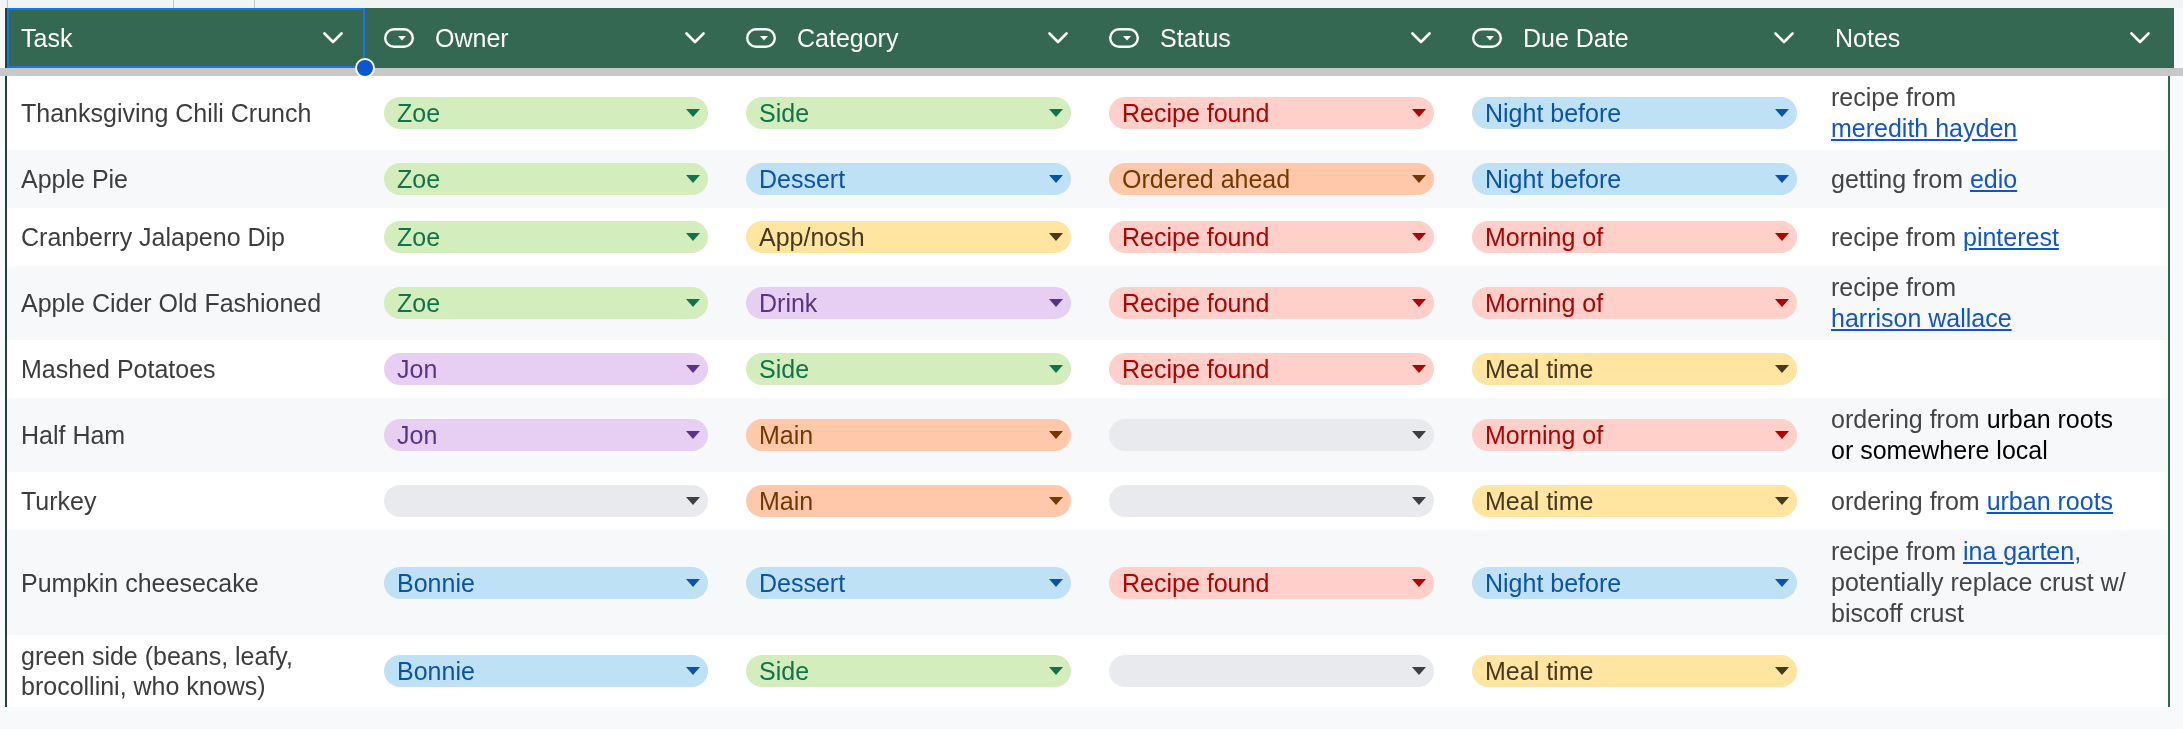 The width and height of the screenshot is (2183, 729). What do you see at coordinates (75, 179) in the screenshot?
I see `task-cell-text: Apple Pie` at bounding box center [75, 179].